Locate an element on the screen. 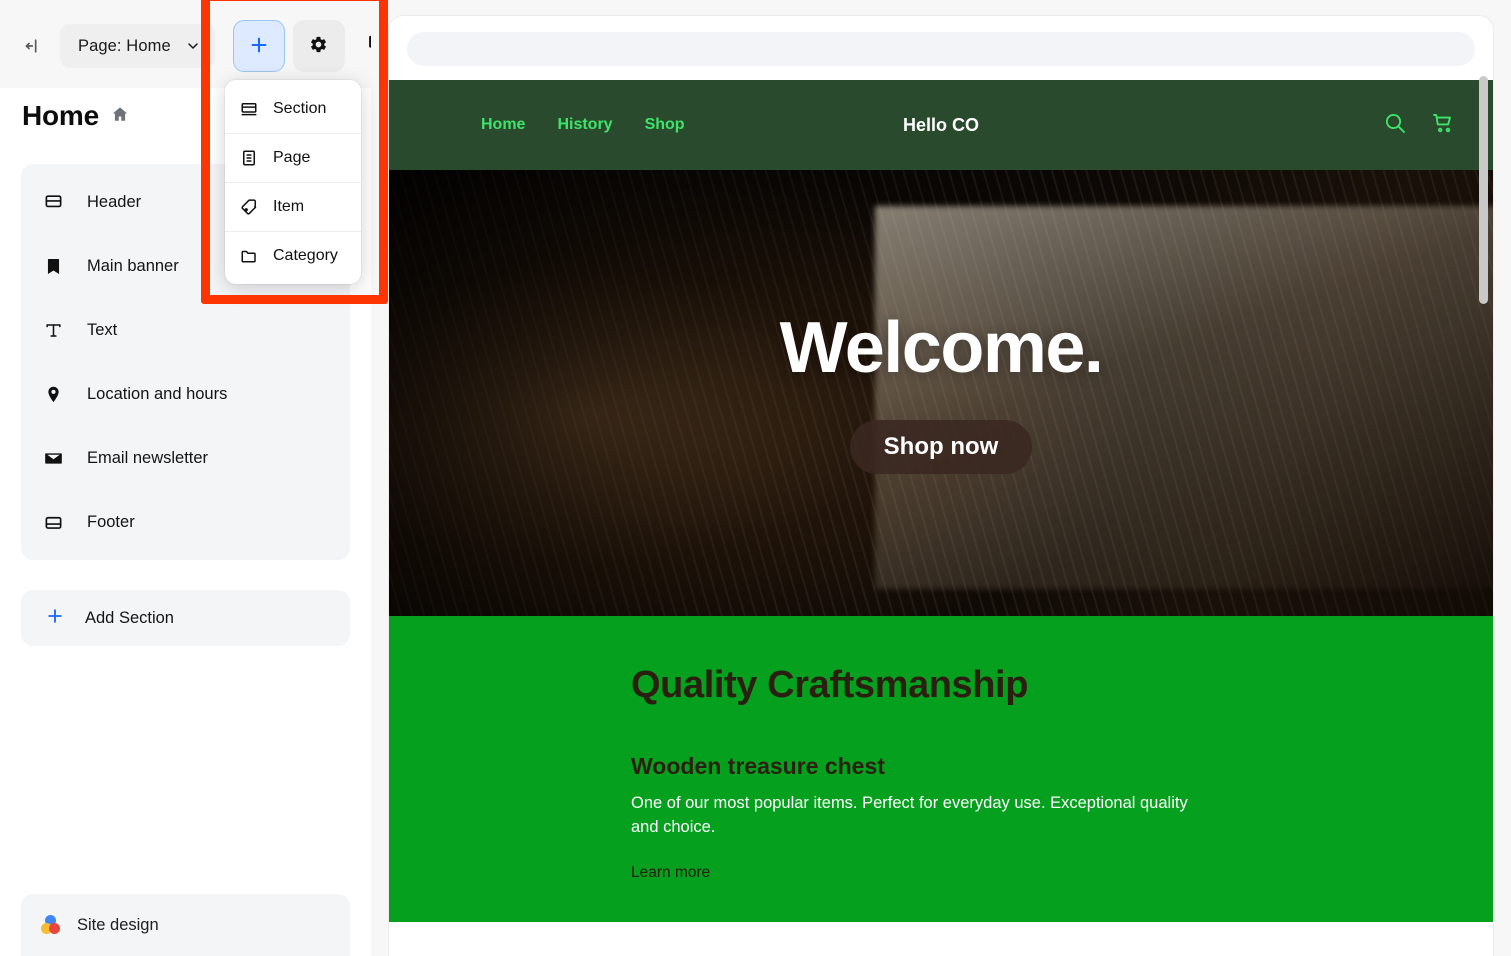  add-menu-item-page: Page is located at coordinates (293, 157).